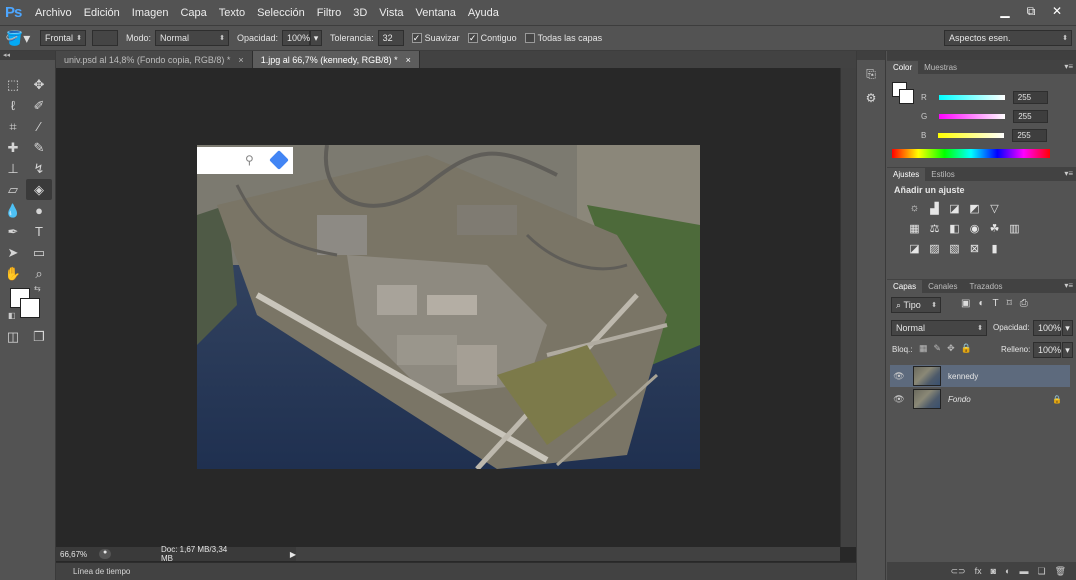 The height and width of the screenshot is (580, 1076). Describe the element at coordinates (279, 160) in the screenshot. I see `directions-icon` at that location.